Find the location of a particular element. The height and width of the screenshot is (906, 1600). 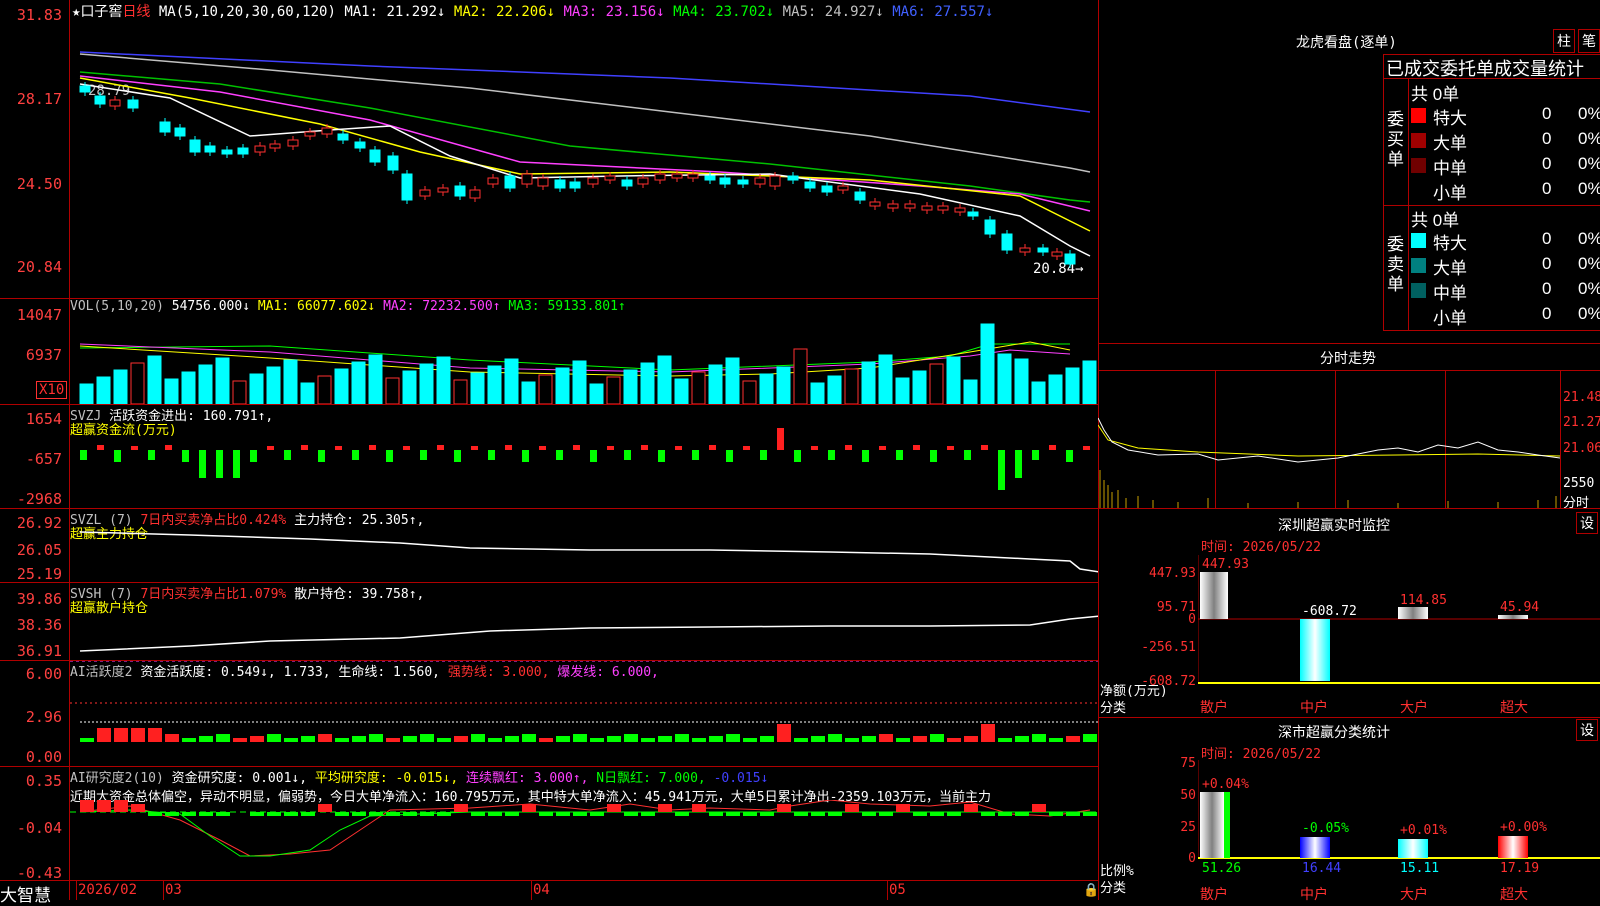

classify-bar-zhonghu is located at coordinates (1315, 847).